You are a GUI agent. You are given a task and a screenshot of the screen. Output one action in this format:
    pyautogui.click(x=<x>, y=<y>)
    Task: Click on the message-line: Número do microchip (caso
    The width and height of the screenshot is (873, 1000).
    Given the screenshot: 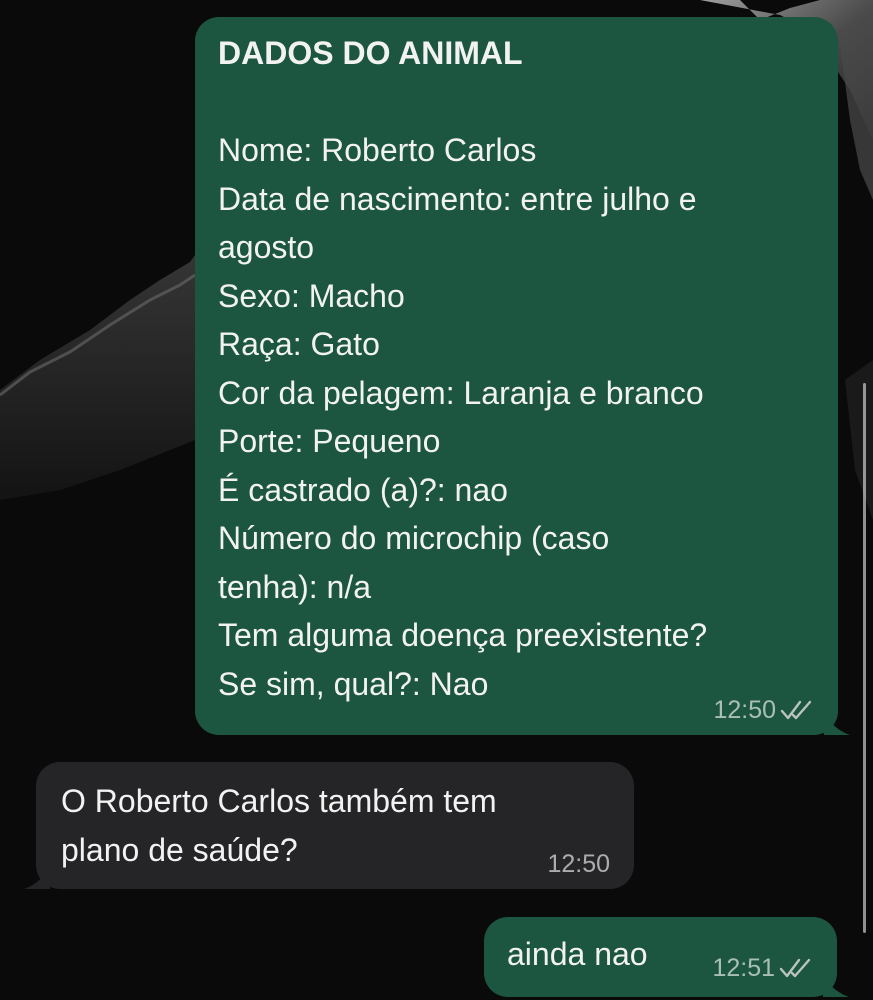 What is the action you would take?
    pyautogui.click(x=414, y=538)
    